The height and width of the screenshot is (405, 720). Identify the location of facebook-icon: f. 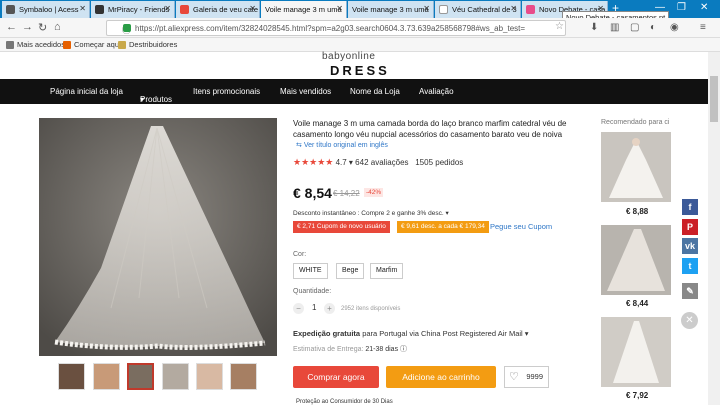
(690, 207).